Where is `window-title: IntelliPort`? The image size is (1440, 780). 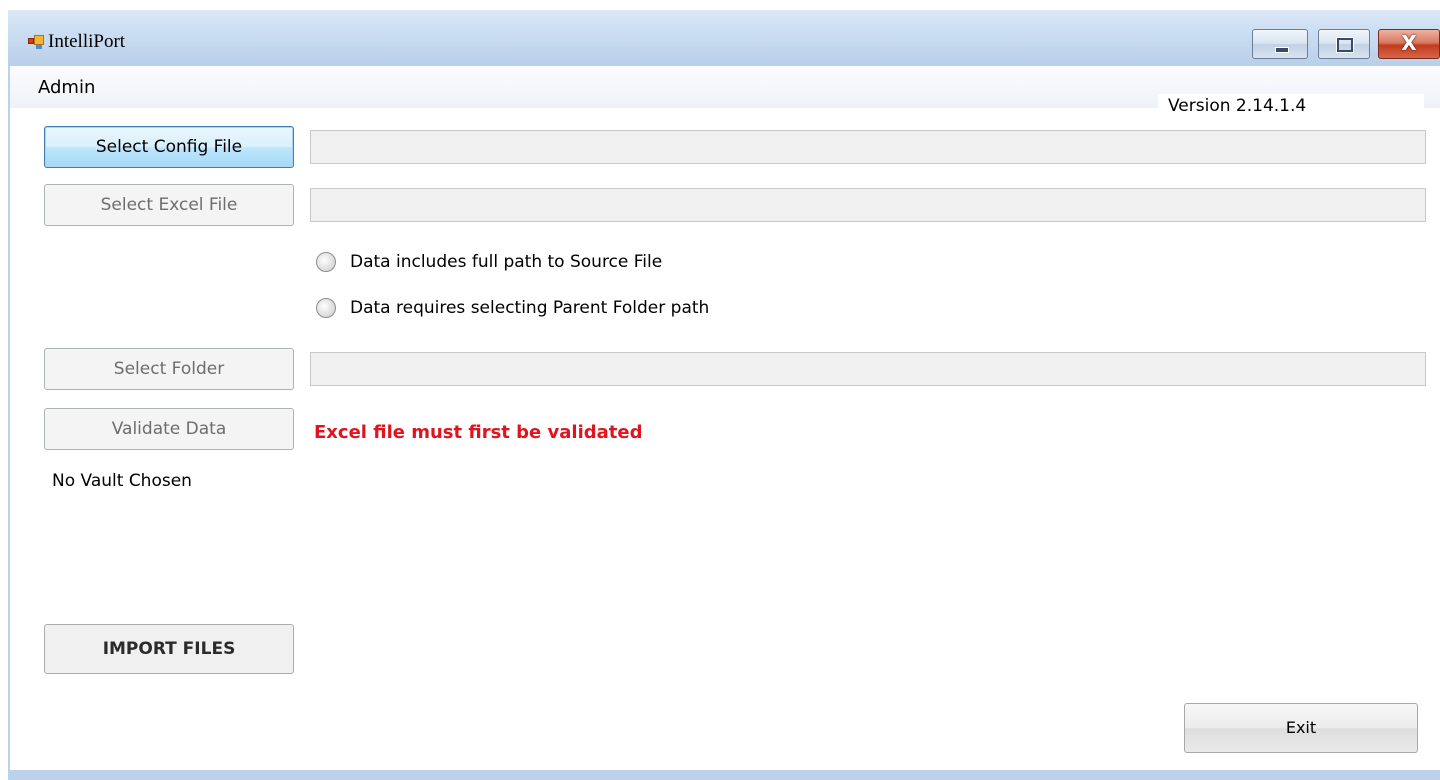 window-title: IntelliPort is located at coordinates (87, 41).